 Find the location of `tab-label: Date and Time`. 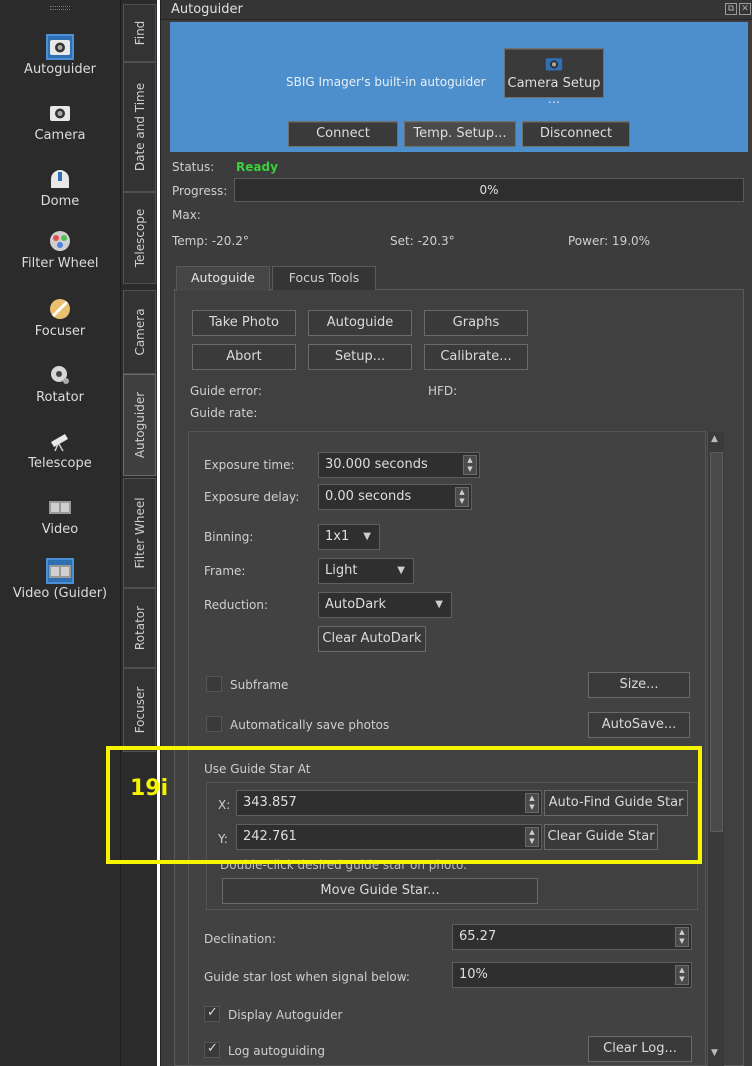

tab-label: Date and Time is located at coordinates (139, 127).